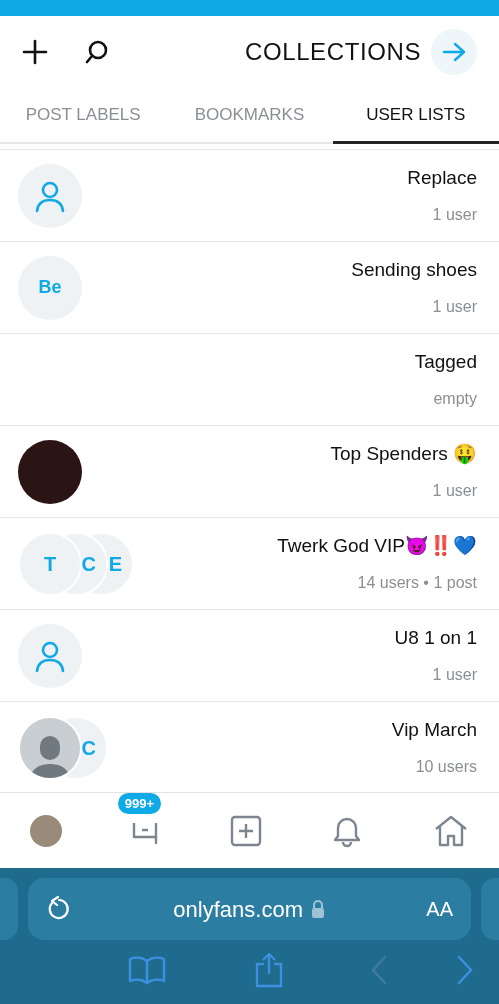  I want to click on list-name: Vip March, so click(434, 730).